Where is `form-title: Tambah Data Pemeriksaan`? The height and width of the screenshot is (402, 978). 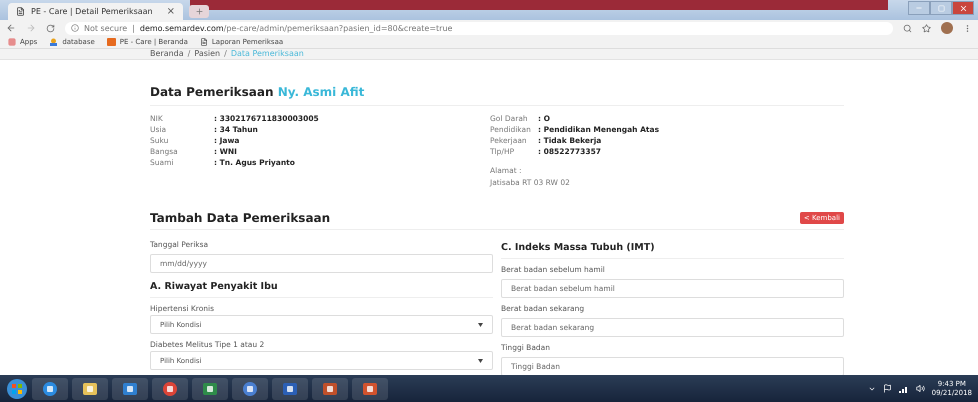 form-title: Tambah Data Pemeriksaan is located at coordinates (240, 218).